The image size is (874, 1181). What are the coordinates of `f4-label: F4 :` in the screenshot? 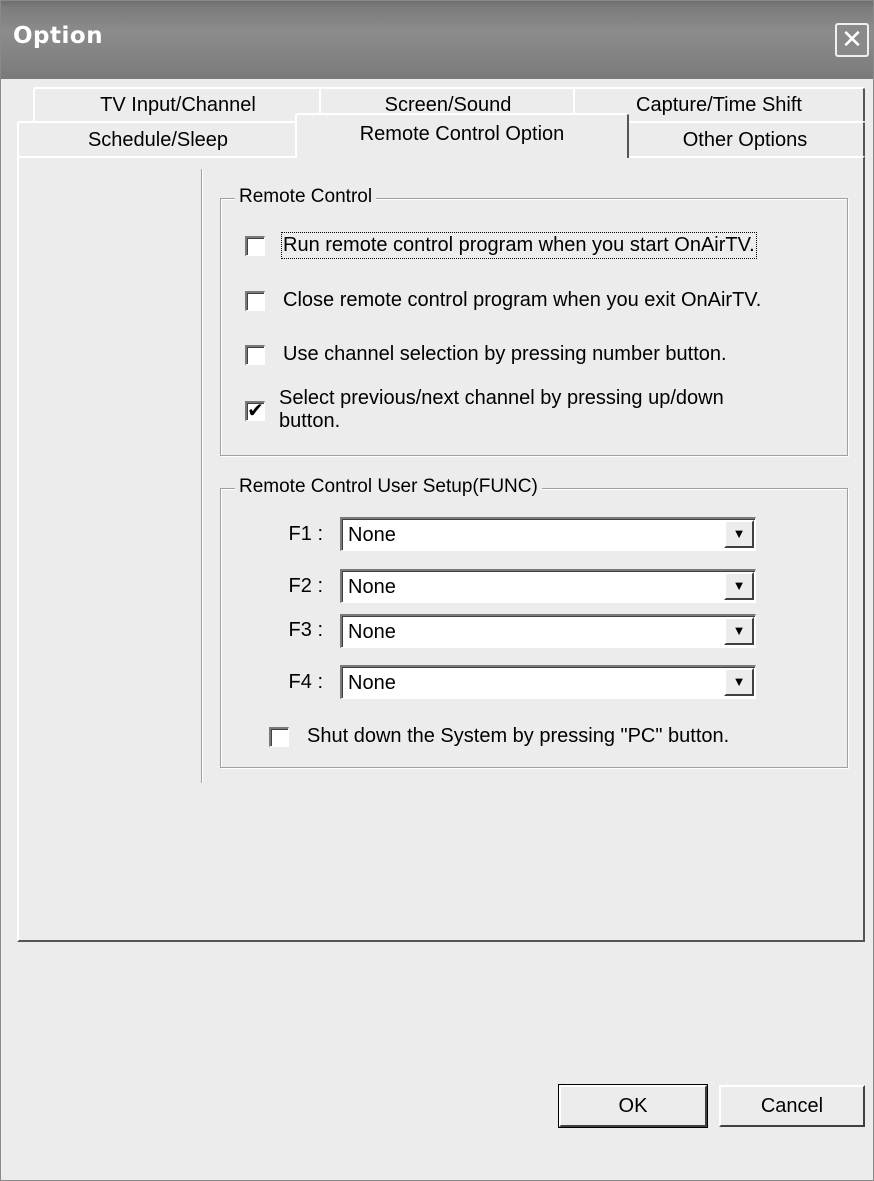 It's located at (305, 682).